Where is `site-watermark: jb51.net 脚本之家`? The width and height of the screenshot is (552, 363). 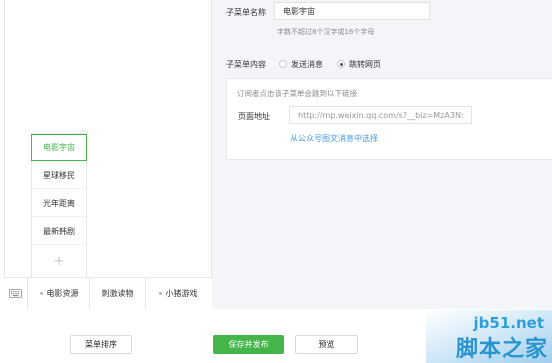 site-watermark: jb51.net 脚本之家 is located at coordinates (489, 336).